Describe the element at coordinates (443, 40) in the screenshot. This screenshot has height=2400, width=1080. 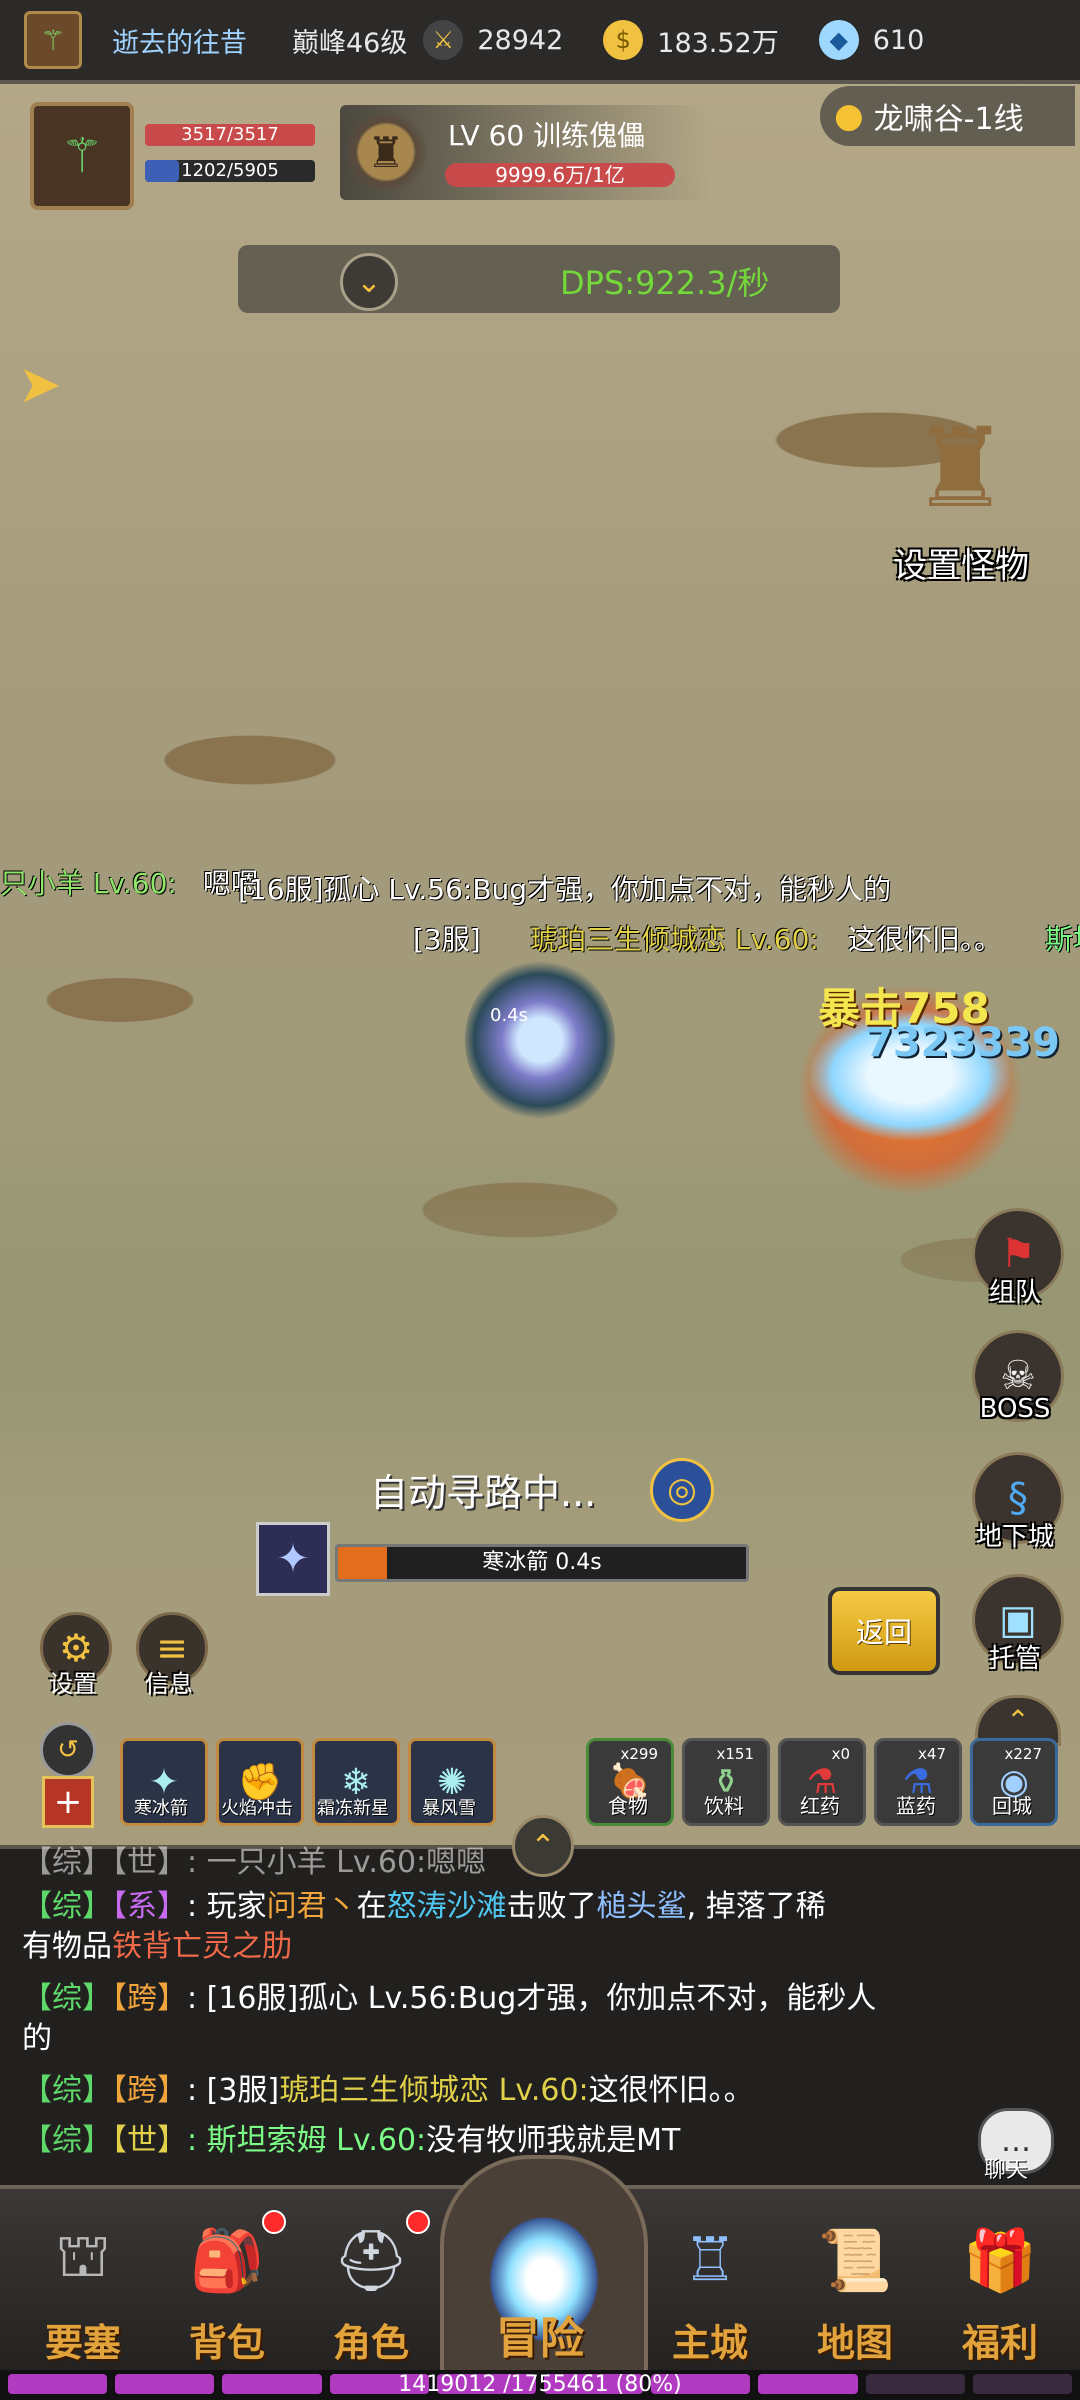
I see `sword-honor-icon: ⚔` at that location.